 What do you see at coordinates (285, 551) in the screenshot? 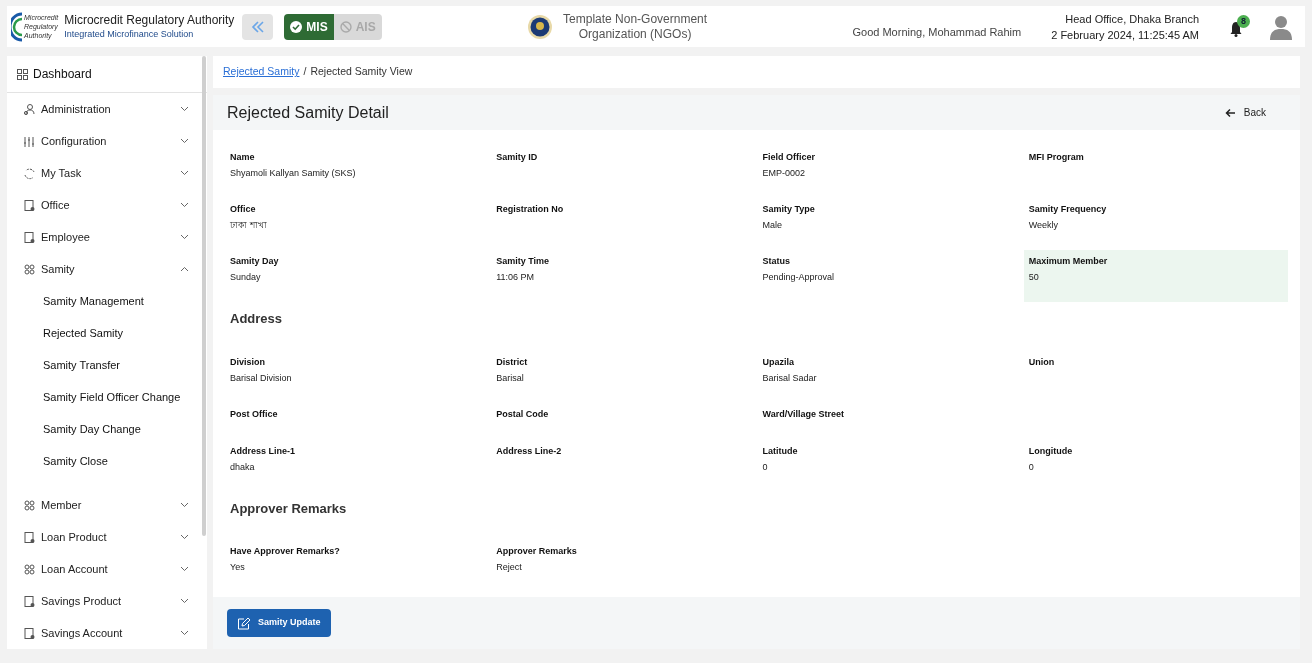
I see `field-label: Have Approver Remarks?` at bounding box center [285, 551].